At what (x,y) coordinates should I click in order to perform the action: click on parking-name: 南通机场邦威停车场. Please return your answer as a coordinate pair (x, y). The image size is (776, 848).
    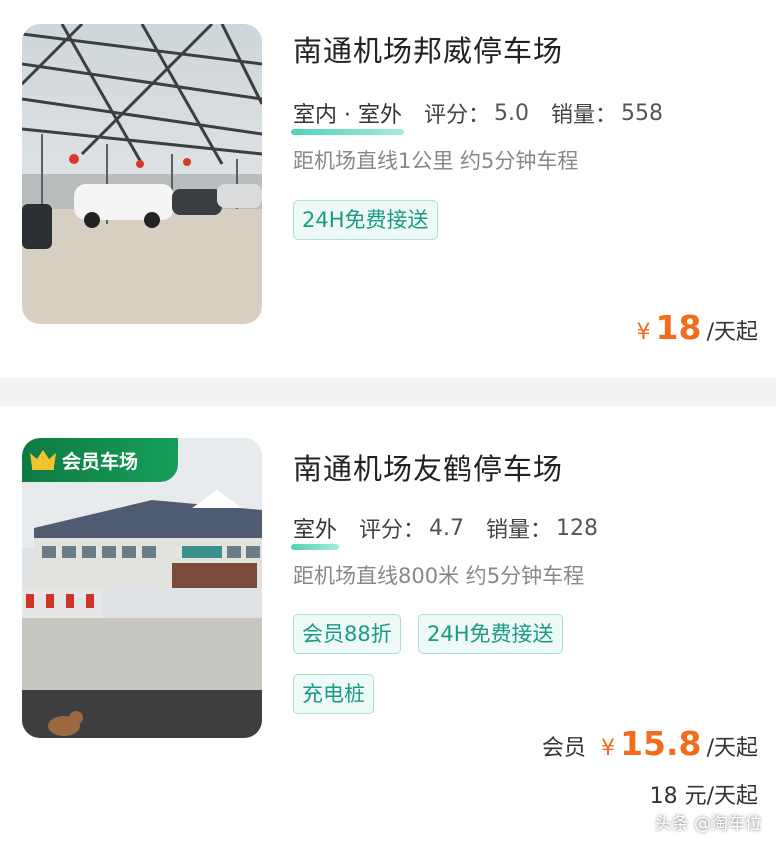
    Looking at the image, I should click on (428, 51).